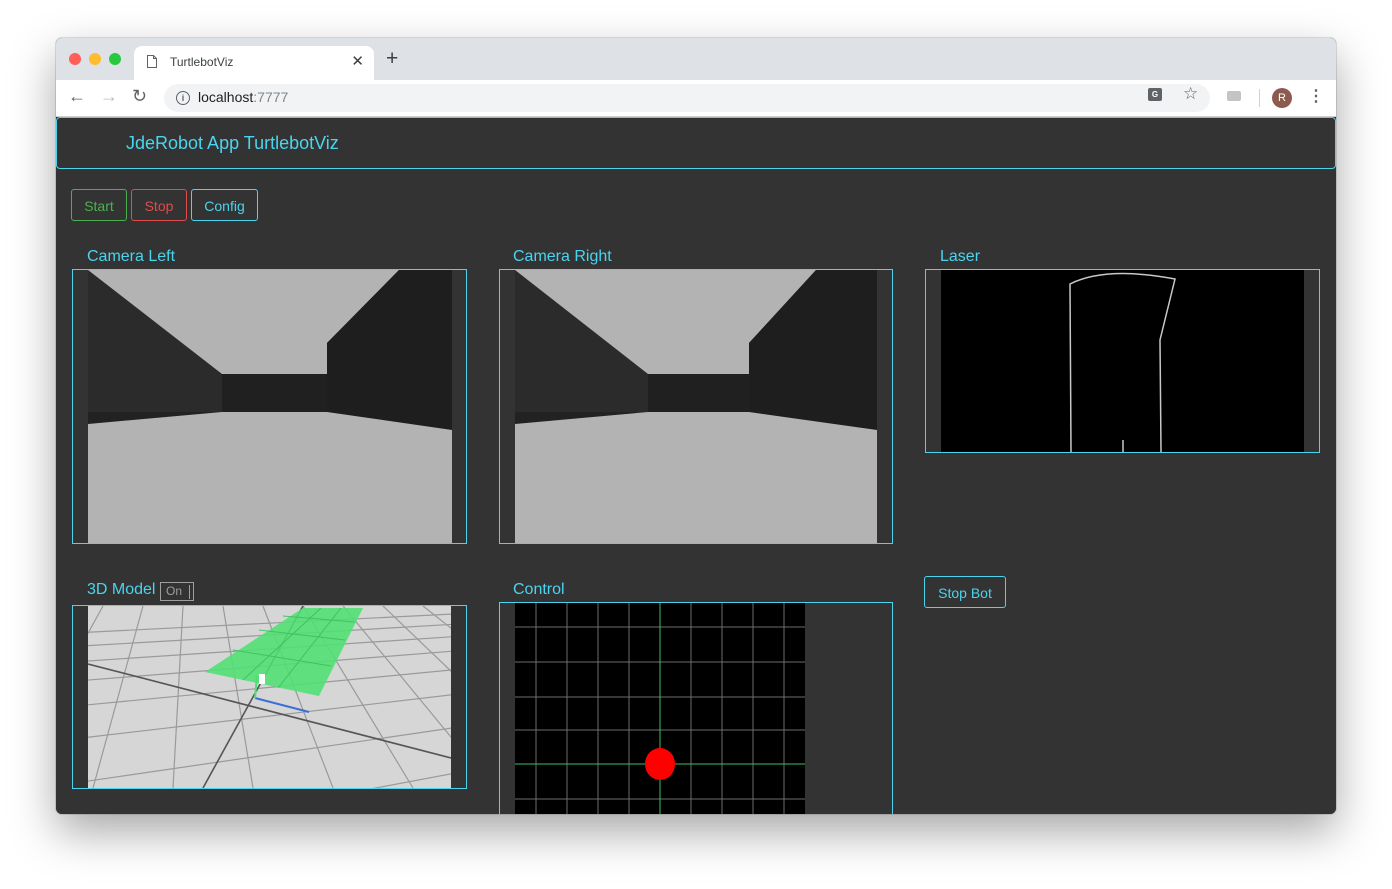  What do you see at coordinates (109, 96) in the screenshot?
I see `forward-arrow-icon: →` at bounding box center [109, 96].